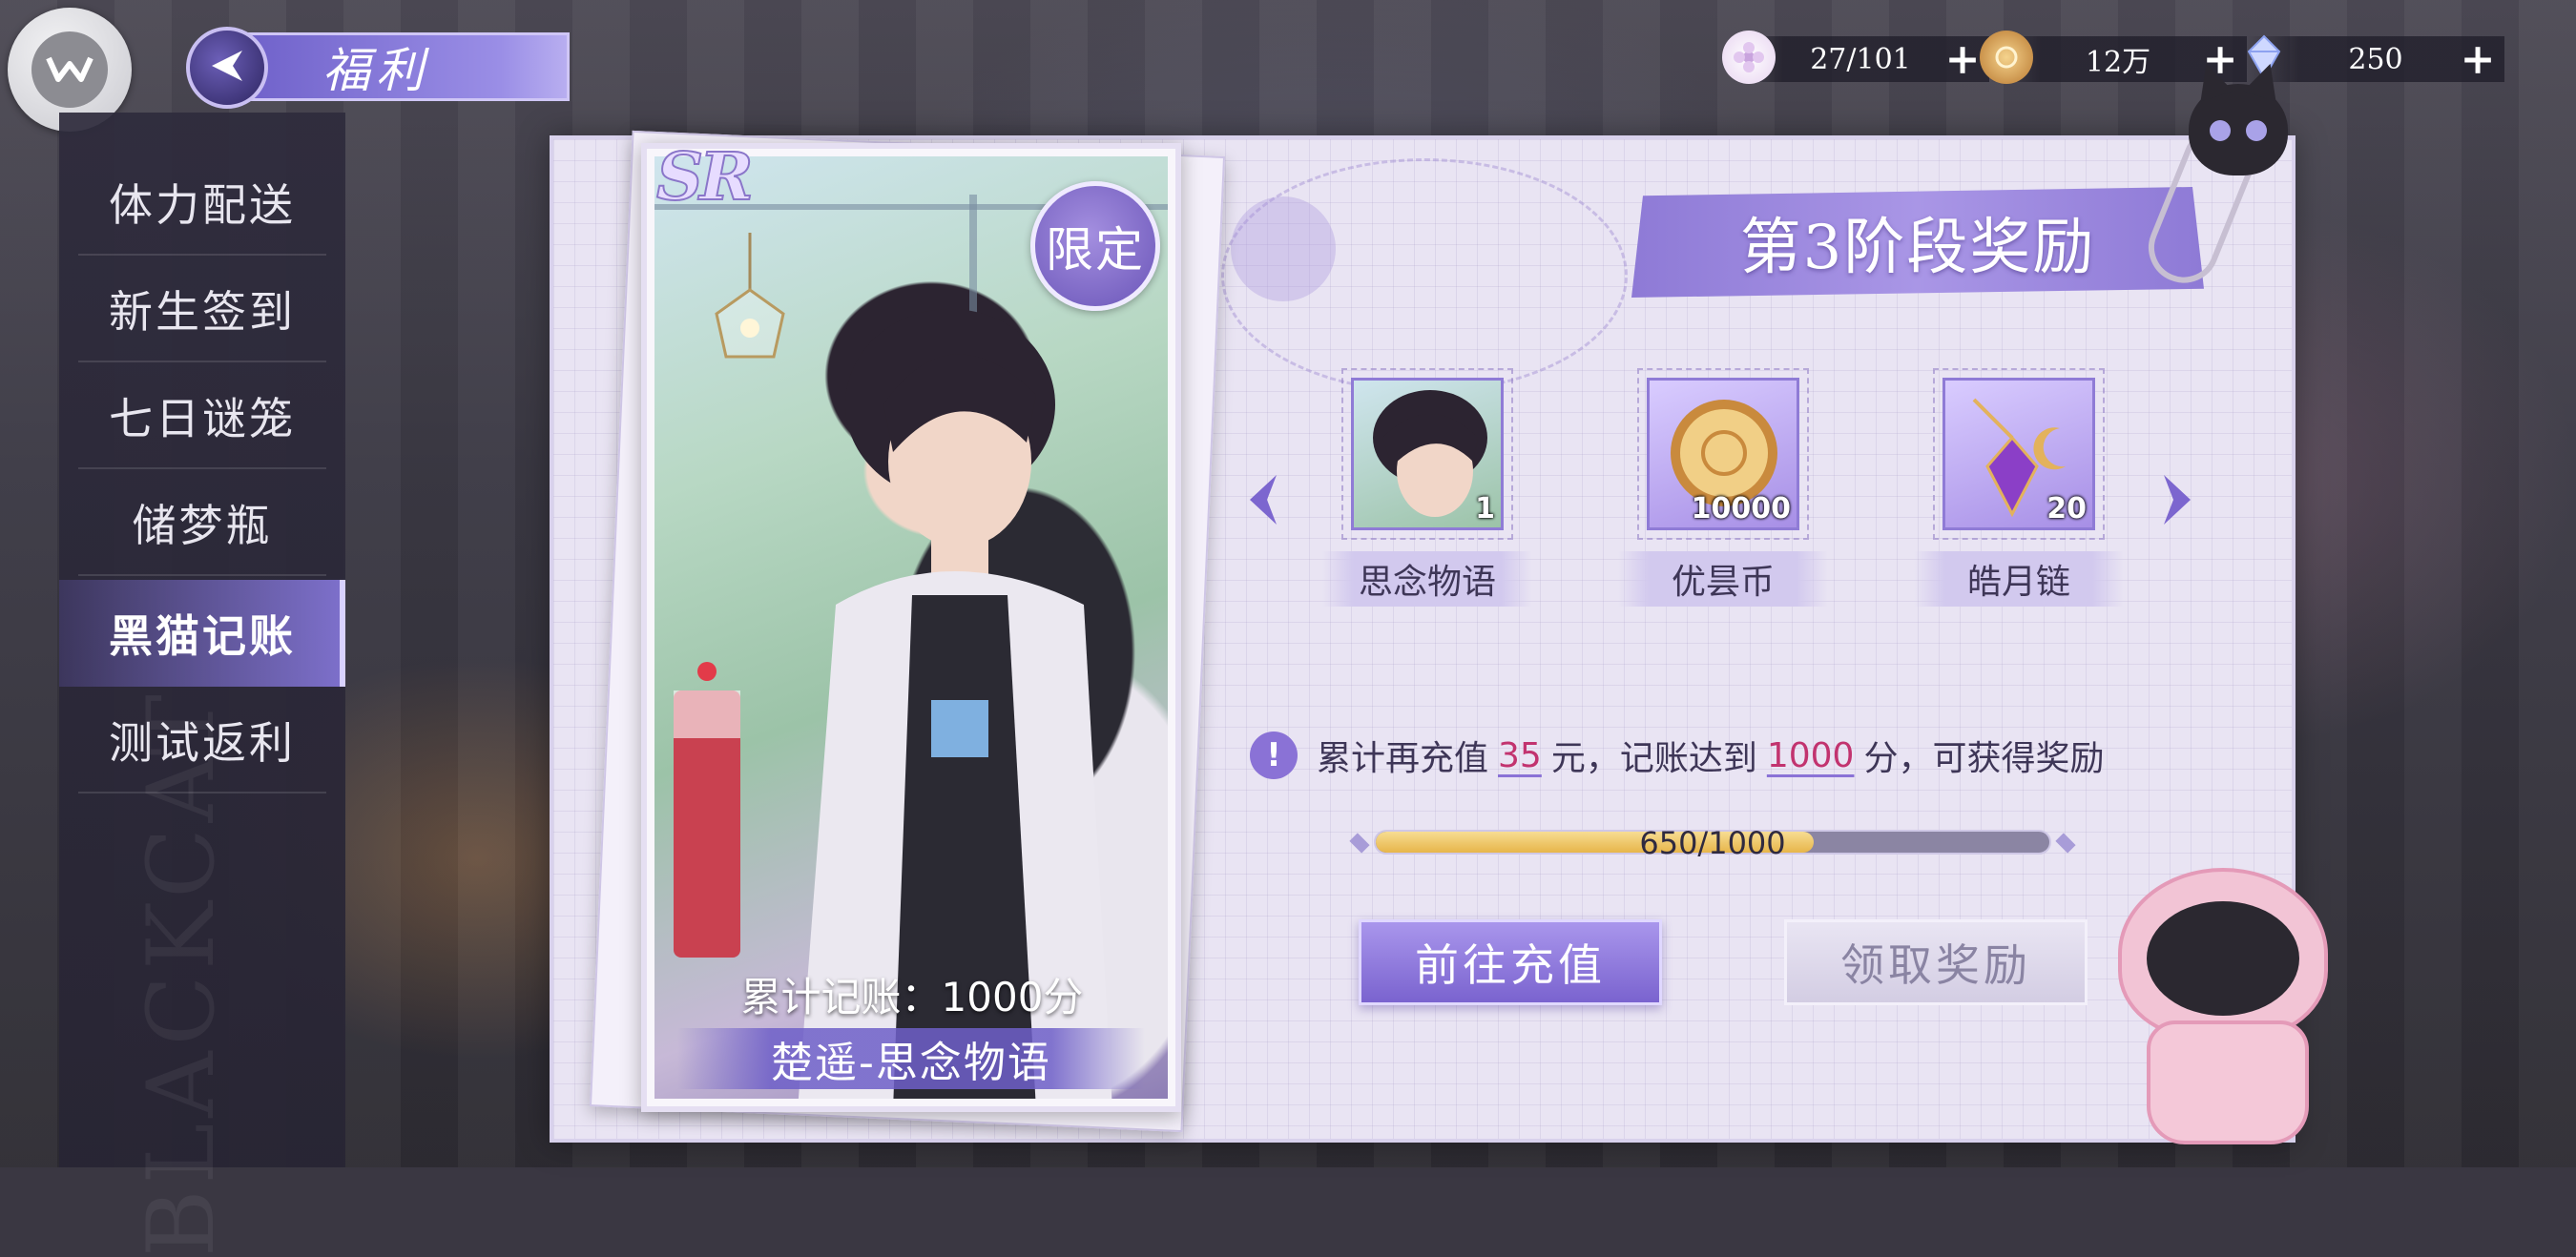  What do you see at coordinates (2118, 63) in the screenshot?
I see `coin-value: 12万` at bounding box center [2118, 63].